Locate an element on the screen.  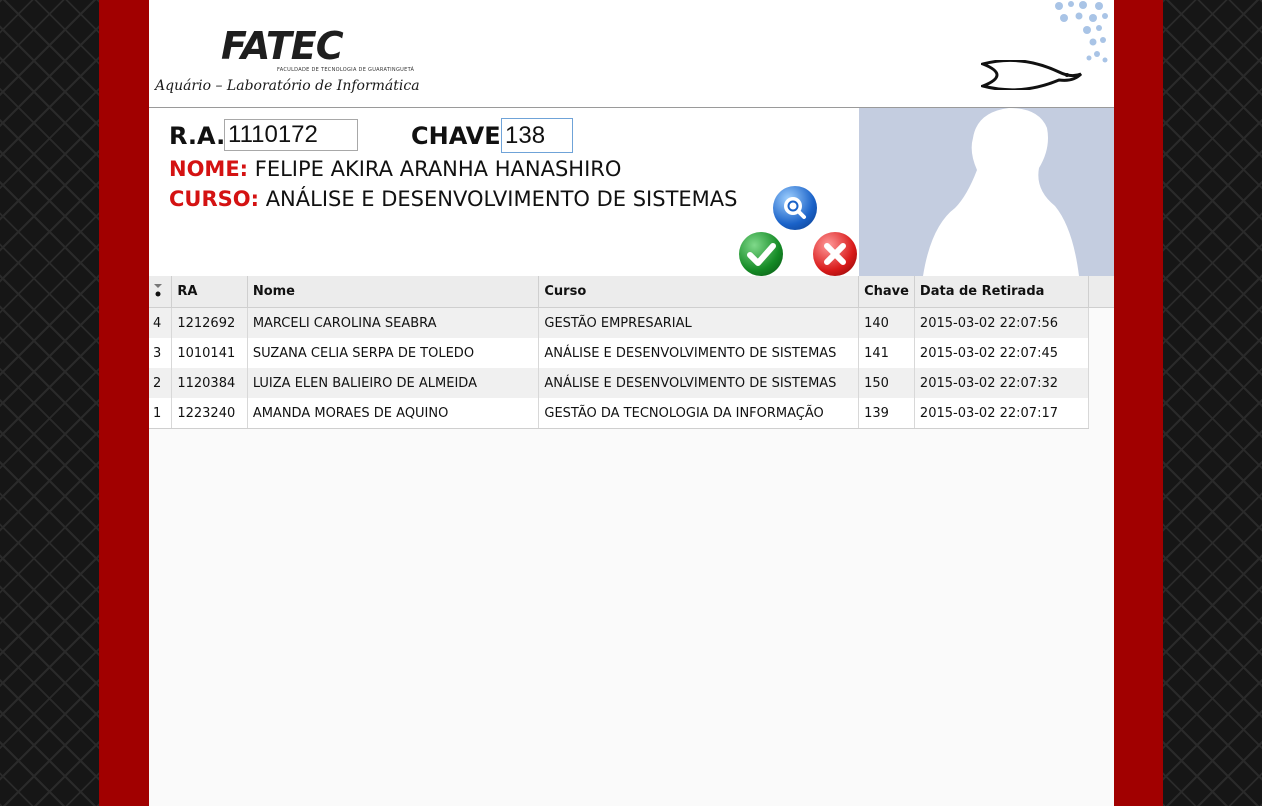
fatec-logo: FATEC is located at coordinates (282, 46).